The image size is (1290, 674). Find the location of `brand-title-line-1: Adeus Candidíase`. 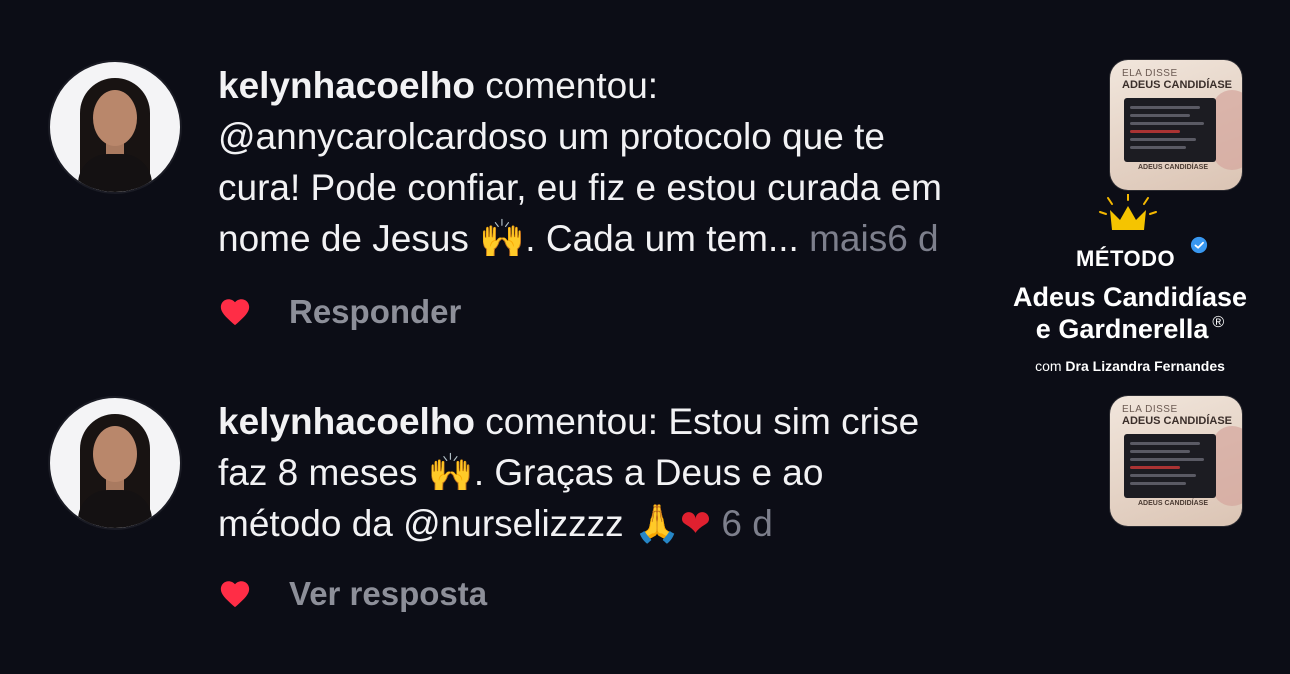

brand-title-line-1: Adeus Candidíase is located at coordinates (1130, 297).